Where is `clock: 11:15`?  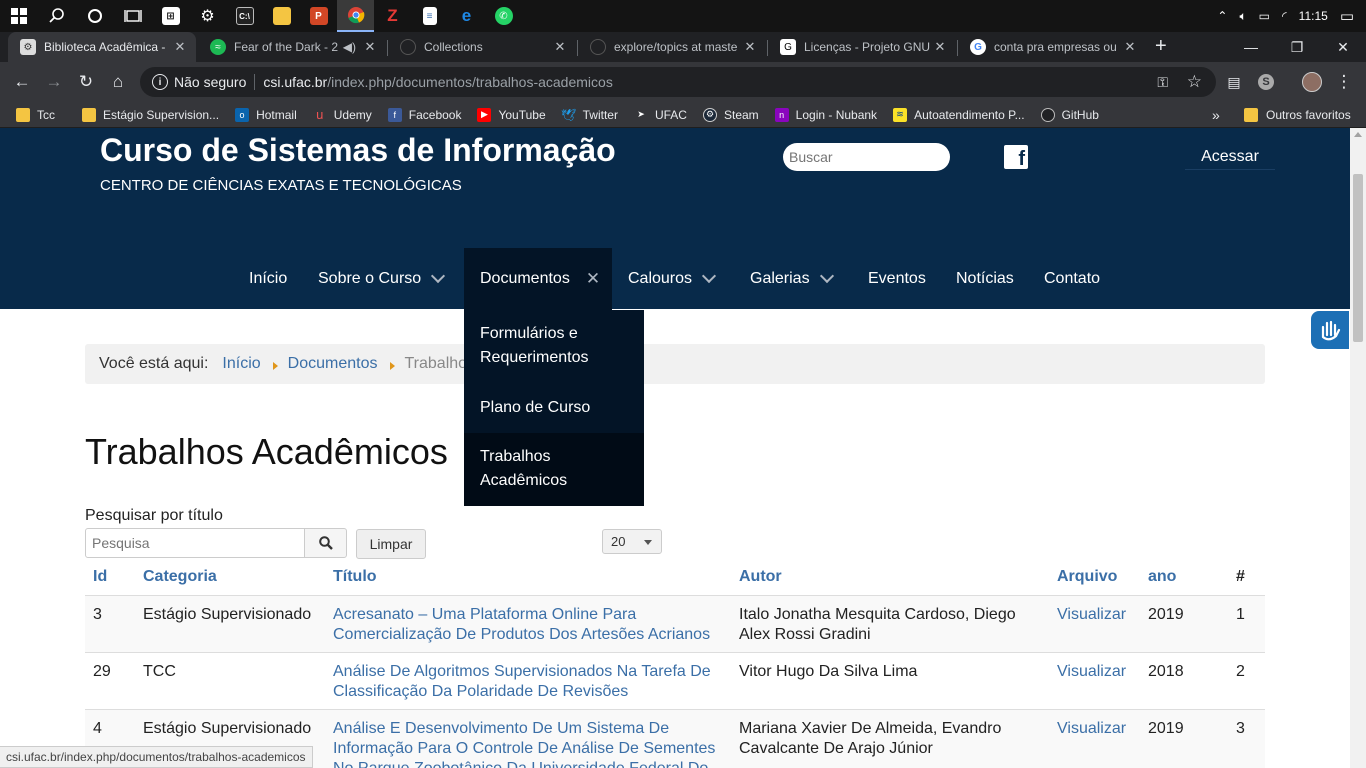
clock: 11:15 is located at coordinates (1313, 16).